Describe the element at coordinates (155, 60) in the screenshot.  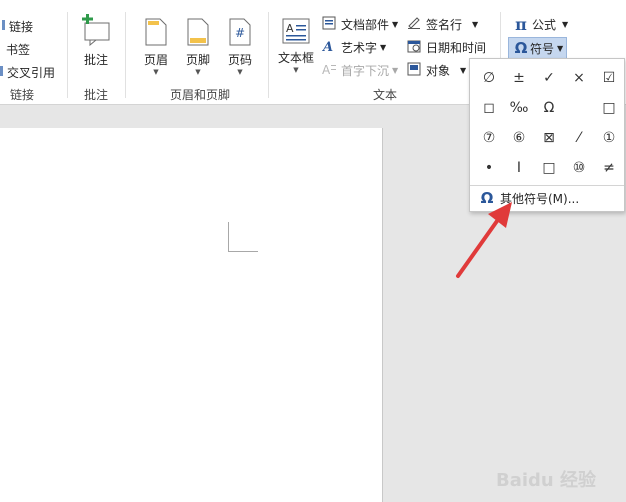
I see `header-label: 页眉` at that location.